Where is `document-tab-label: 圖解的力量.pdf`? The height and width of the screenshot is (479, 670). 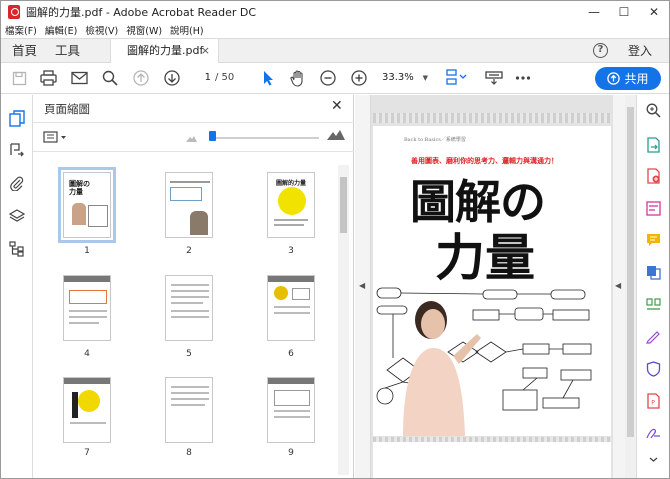
document-tab-label: 圖解的力量.pdf is located at coordinates (165, 50).